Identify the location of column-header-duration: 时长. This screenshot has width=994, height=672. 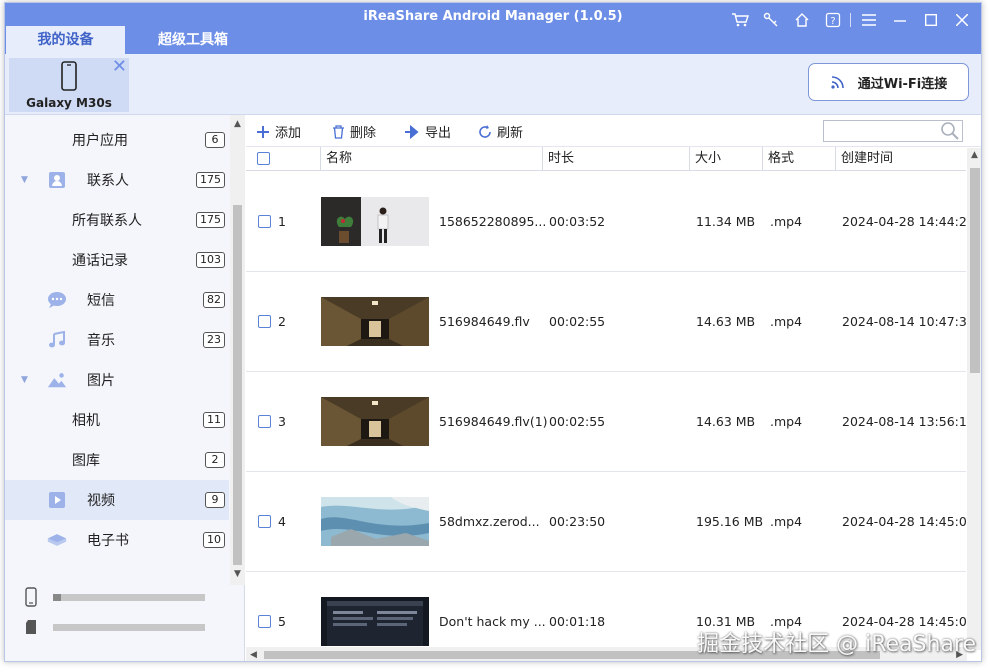
(616, 159).